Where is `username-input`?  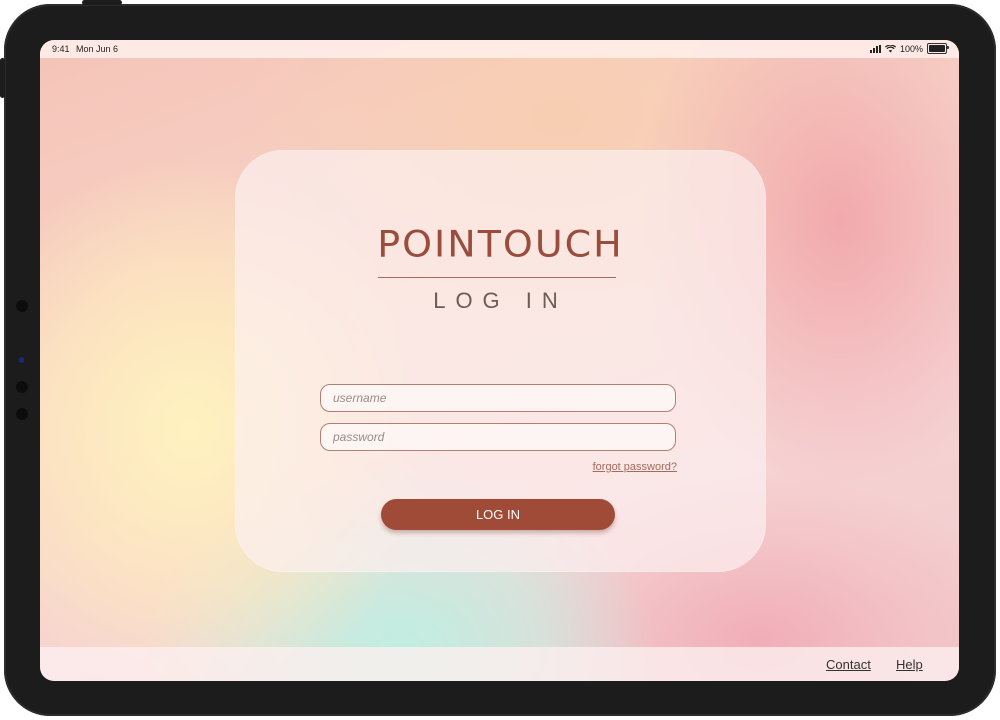 username-input is located at coordinates (498, 398).